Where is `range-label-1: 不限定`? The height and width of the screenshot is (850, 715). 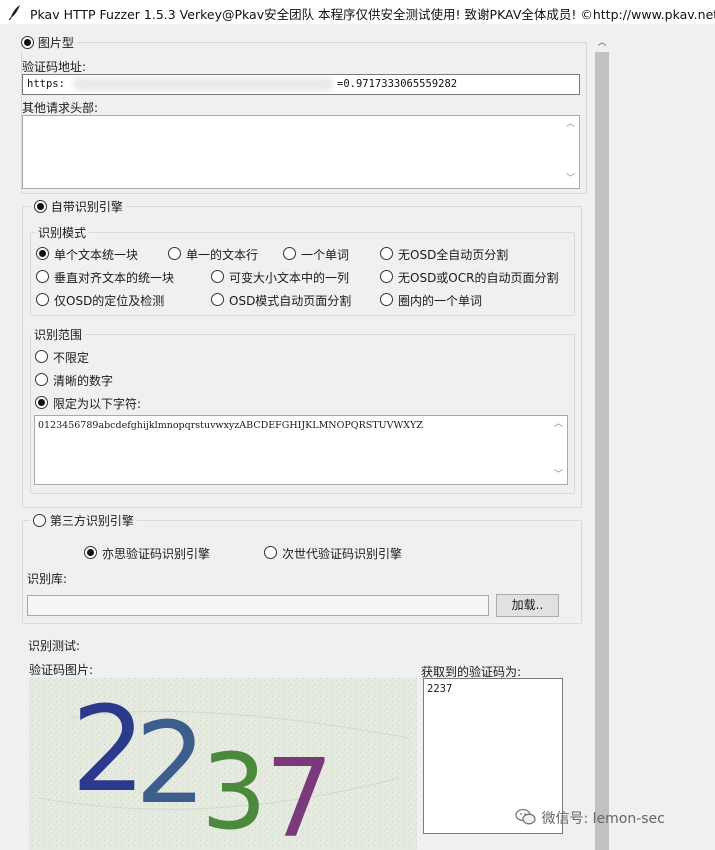
range-label-1: 不限定 is located at coordinates (71, 358).